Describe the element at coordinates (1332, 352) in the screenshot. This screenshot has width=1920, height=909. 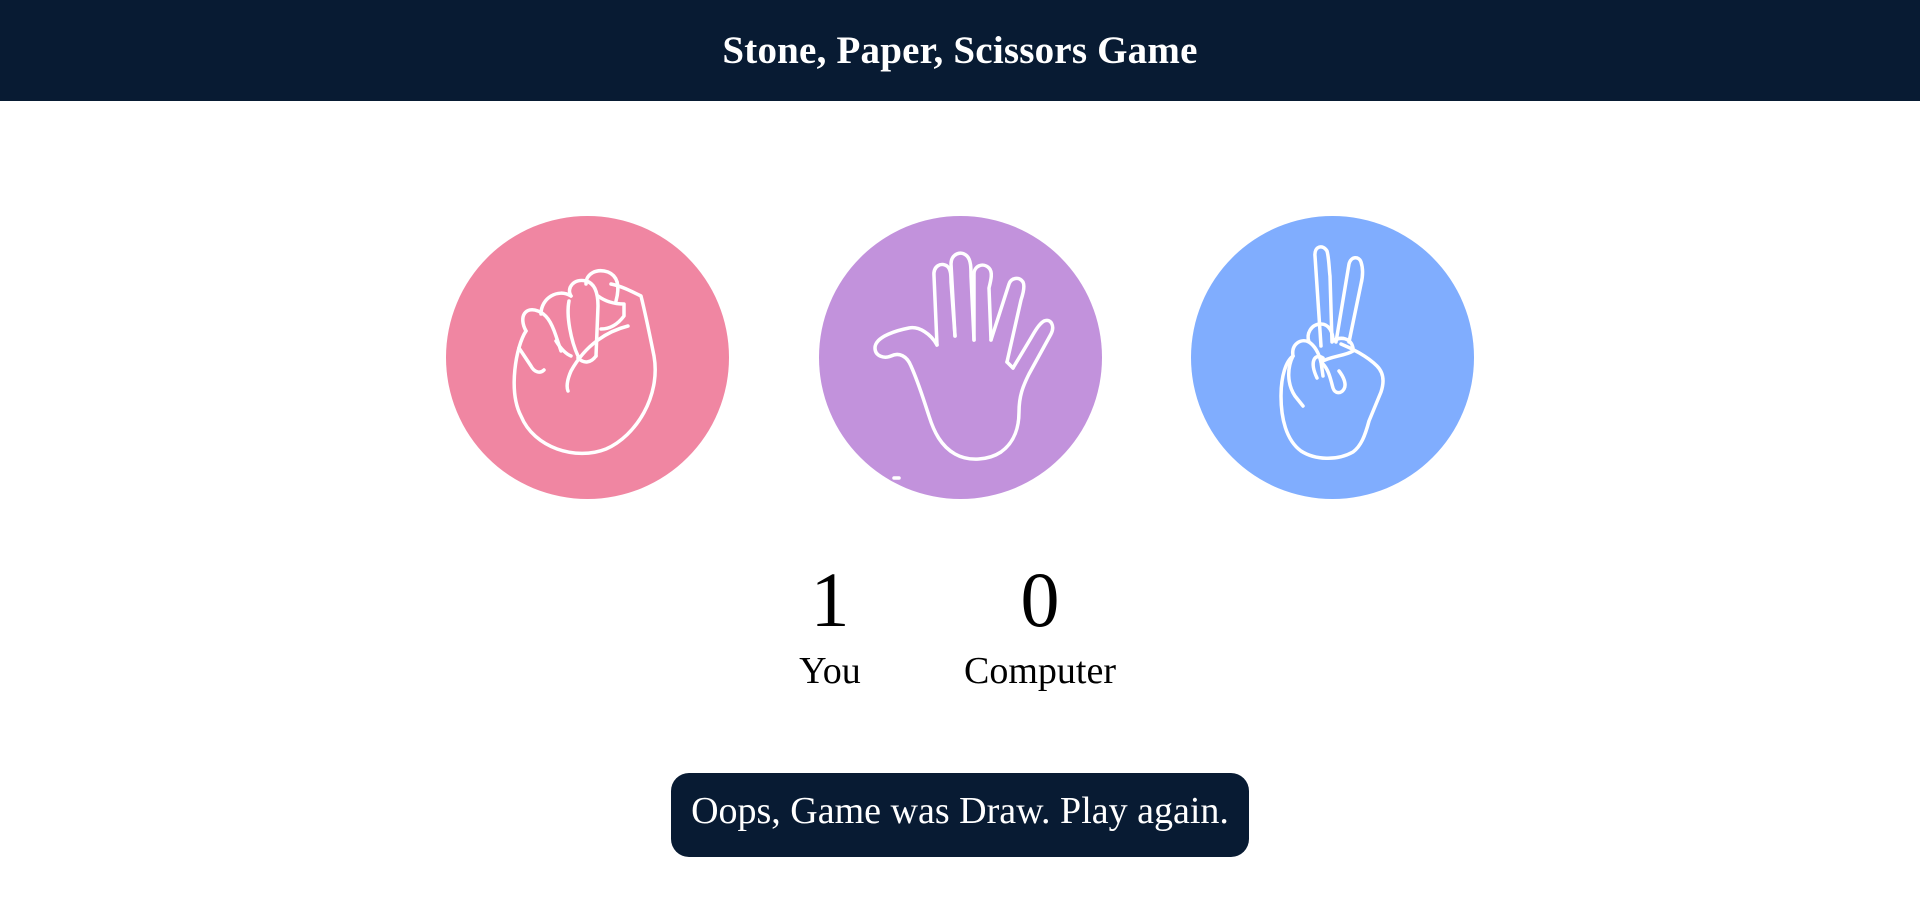
I see `peace-hand-icon` at that location.